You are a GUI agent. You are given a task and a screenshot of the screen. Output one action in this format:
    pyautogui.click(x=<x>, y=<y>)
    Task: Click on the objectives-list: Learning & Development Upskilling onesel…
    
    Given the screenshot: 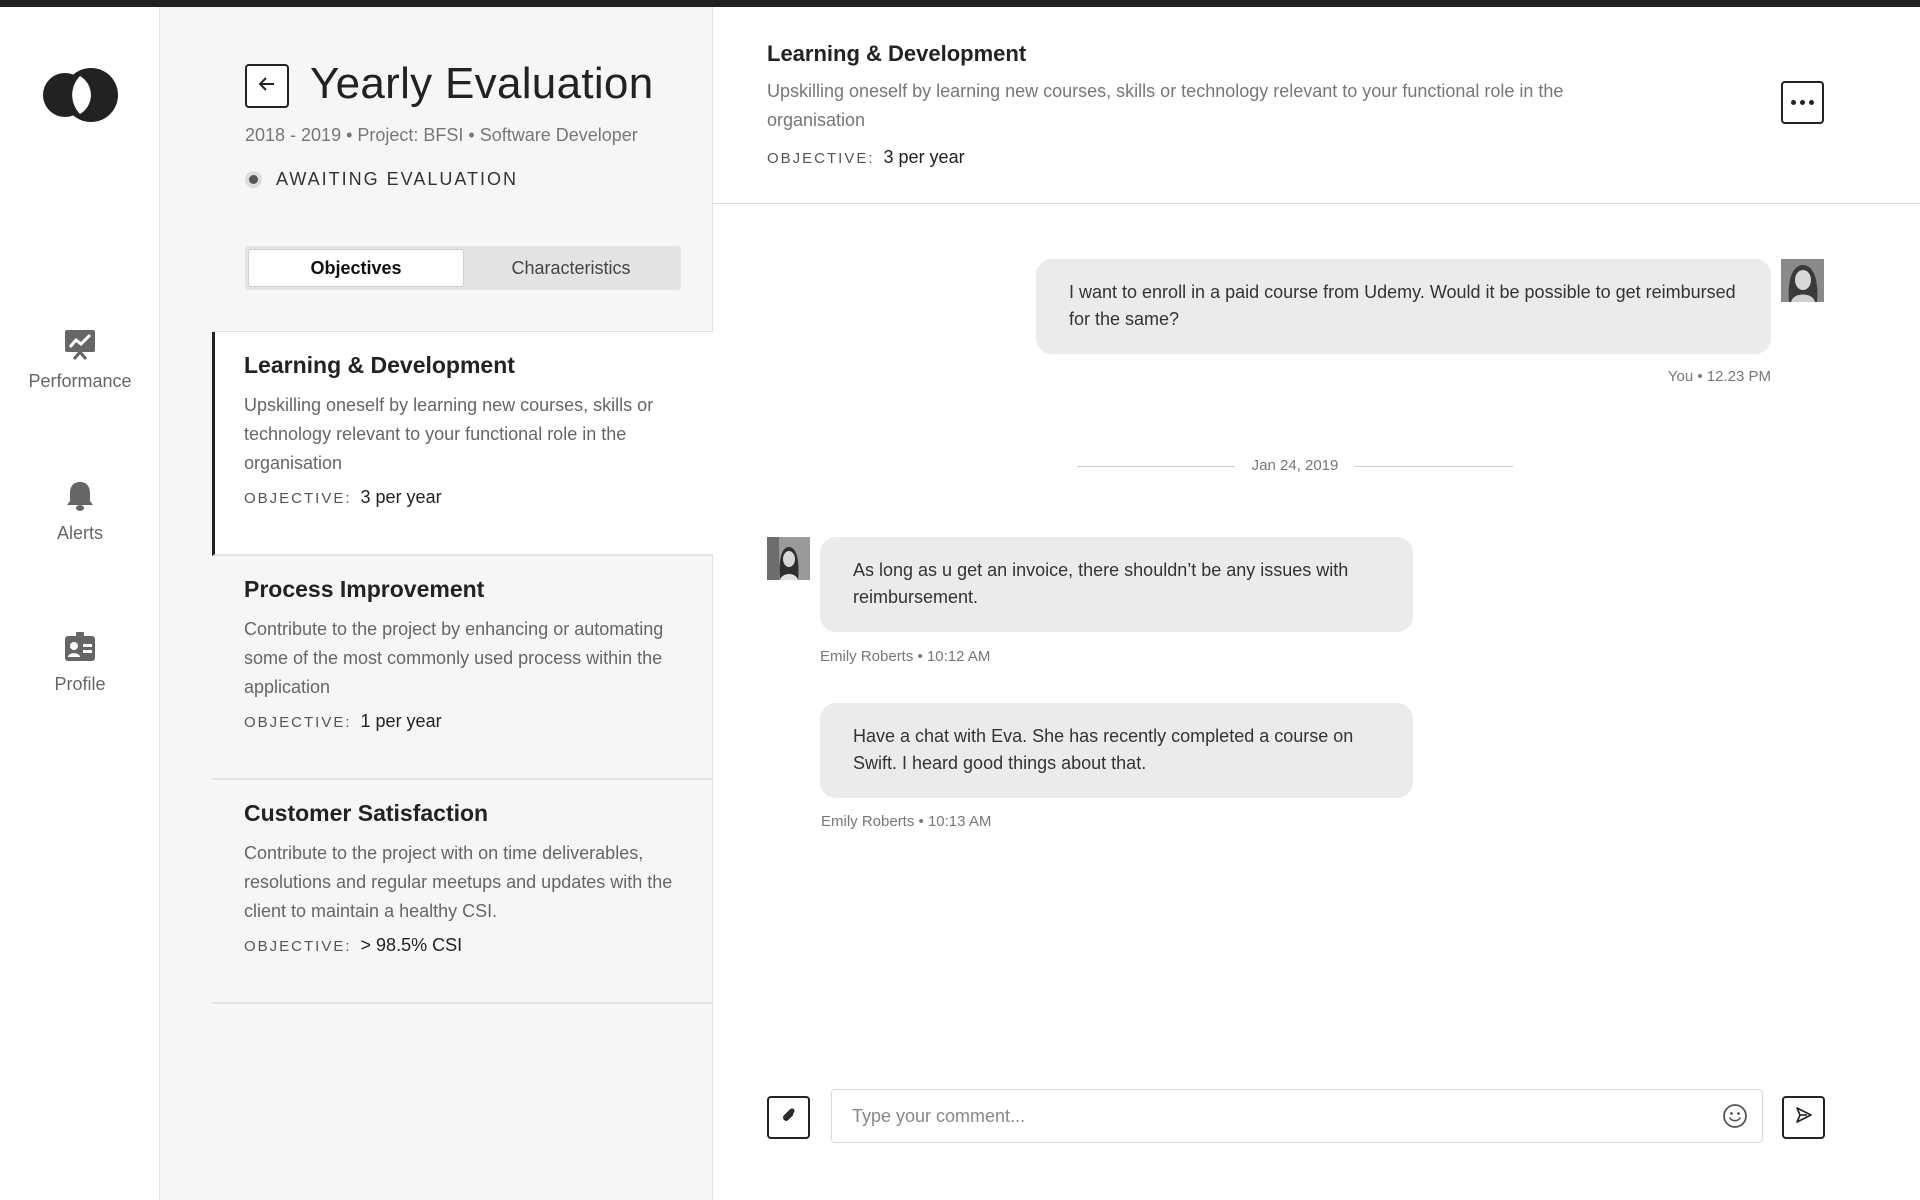 What is the action you would take?
    pyautogui.click(x=462, y=667)
    